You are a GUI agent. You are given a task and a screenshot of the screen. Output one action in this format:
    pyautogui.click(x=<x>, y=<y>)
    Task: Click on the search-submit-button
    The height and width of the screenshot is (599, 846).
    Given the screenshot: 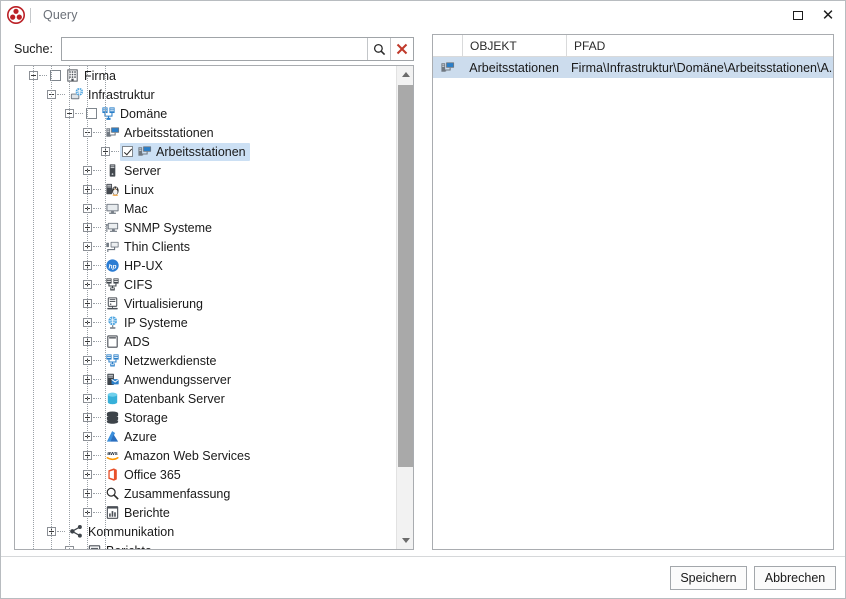 What is the action you would take?
    pyautogui.click(x=378, y=49)
    